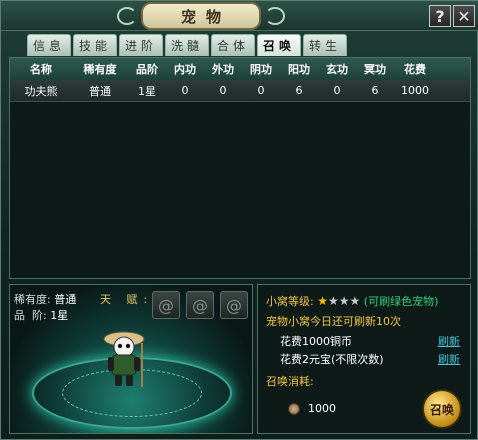 This screenshot has width=478, height=440. What do you see at coordinates (141, 45) in the screenshot?
I see `tab-advance: 进阶` at bounding box center [141, 45].